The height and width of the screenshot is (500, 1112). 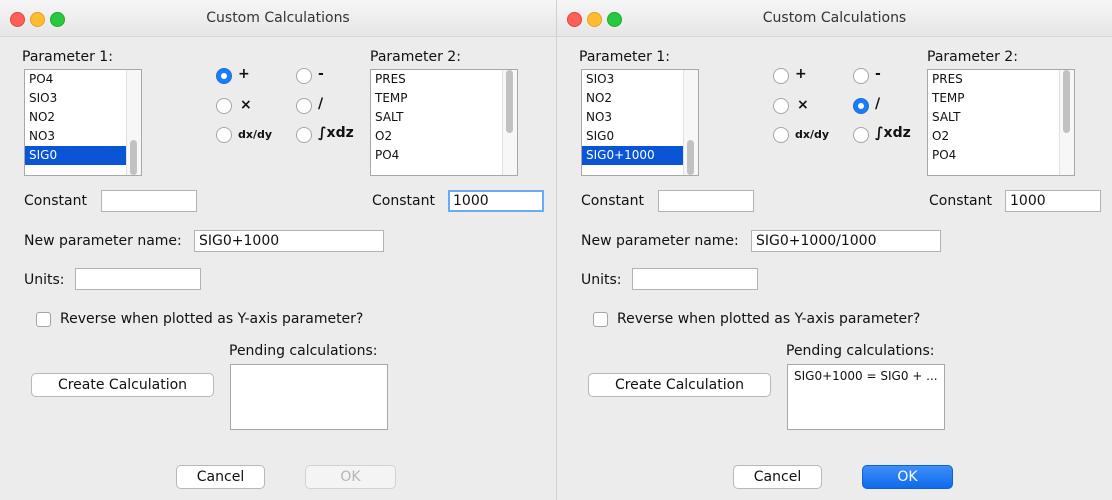 I want to click on parameter-1-item: SIG0+1000, so click(x=640, y=155).